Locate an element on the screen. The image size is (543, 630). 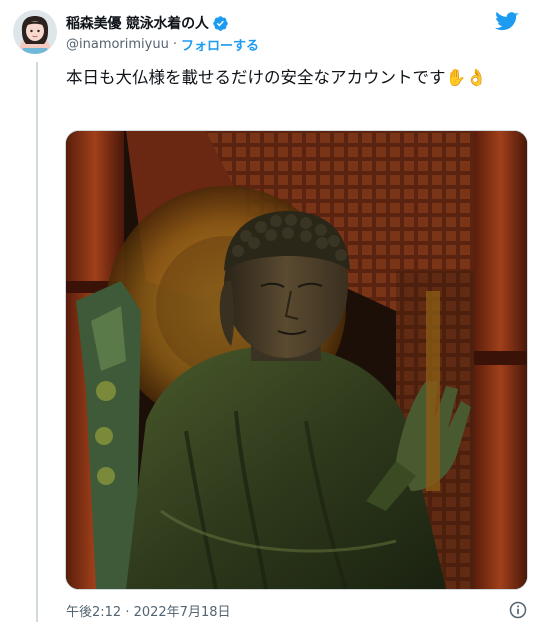
author-names: 稲森美優 競泳水着の人 @inamorimiyuu · フォローする is located at coordinates (162, 33).